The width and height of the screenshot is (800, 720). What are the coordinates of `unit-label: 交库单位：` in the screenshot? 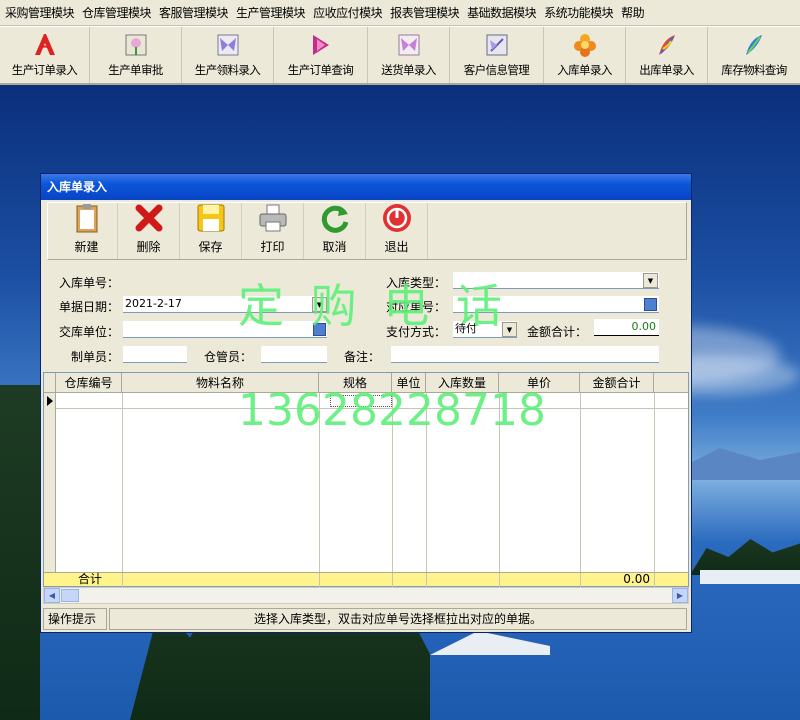 It's located at (89, 332).